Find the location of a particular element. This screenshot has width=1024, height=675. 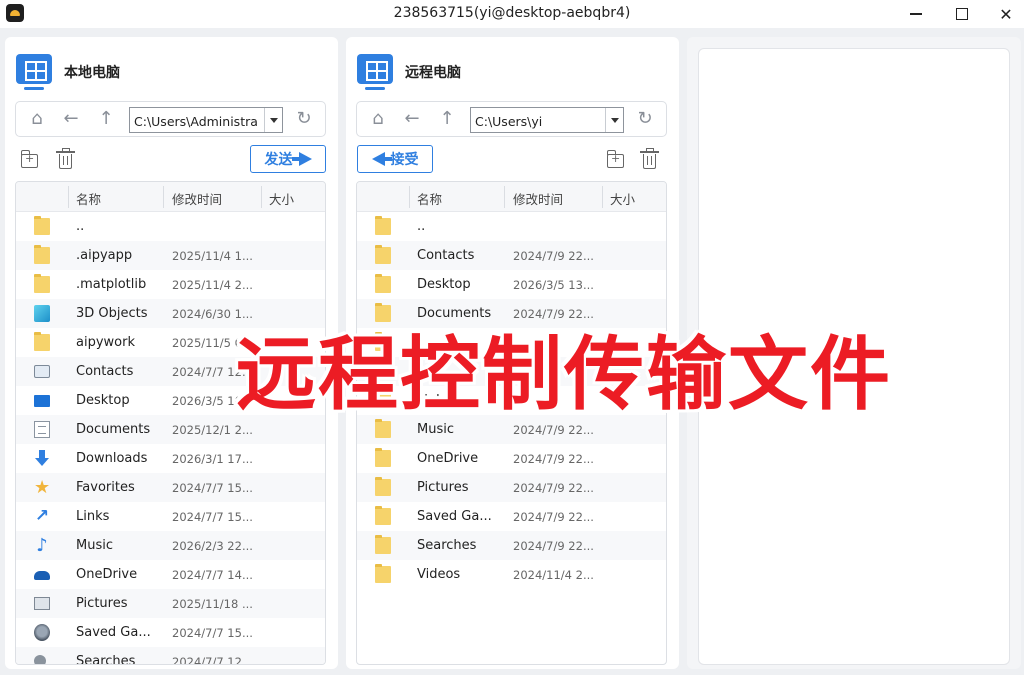

file-name: Links is located at coordinates (93, 516).